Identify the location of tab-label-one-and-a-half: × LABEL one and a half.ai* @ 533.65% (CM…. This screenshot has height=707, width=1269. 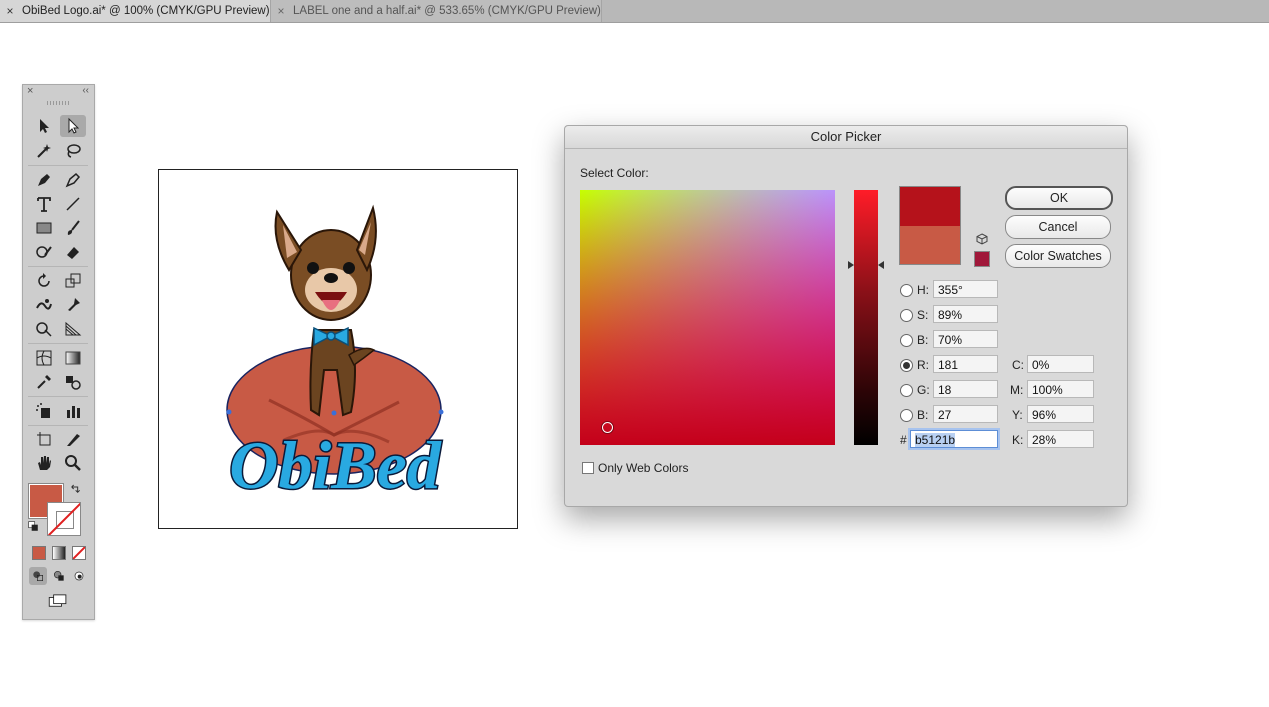
(436, 11).